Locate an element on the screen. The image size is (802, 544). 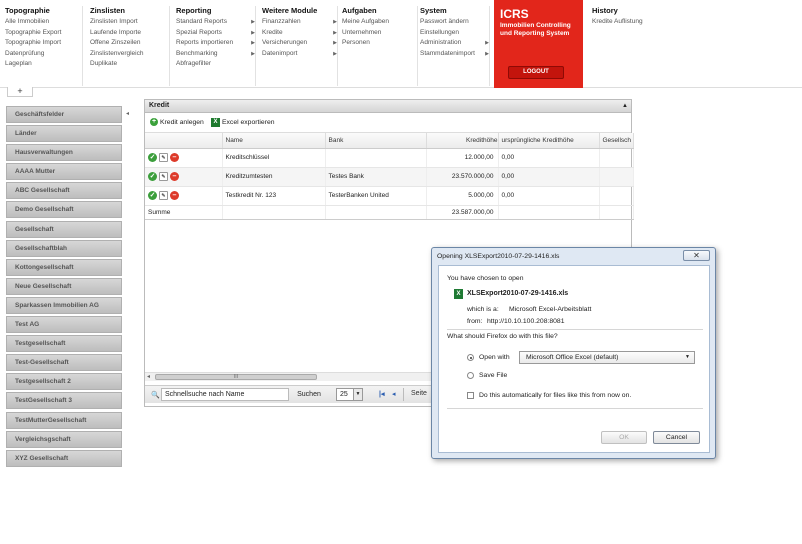
nav-item: Finanzzahlen ▶ is located at coordinates (299, 22).